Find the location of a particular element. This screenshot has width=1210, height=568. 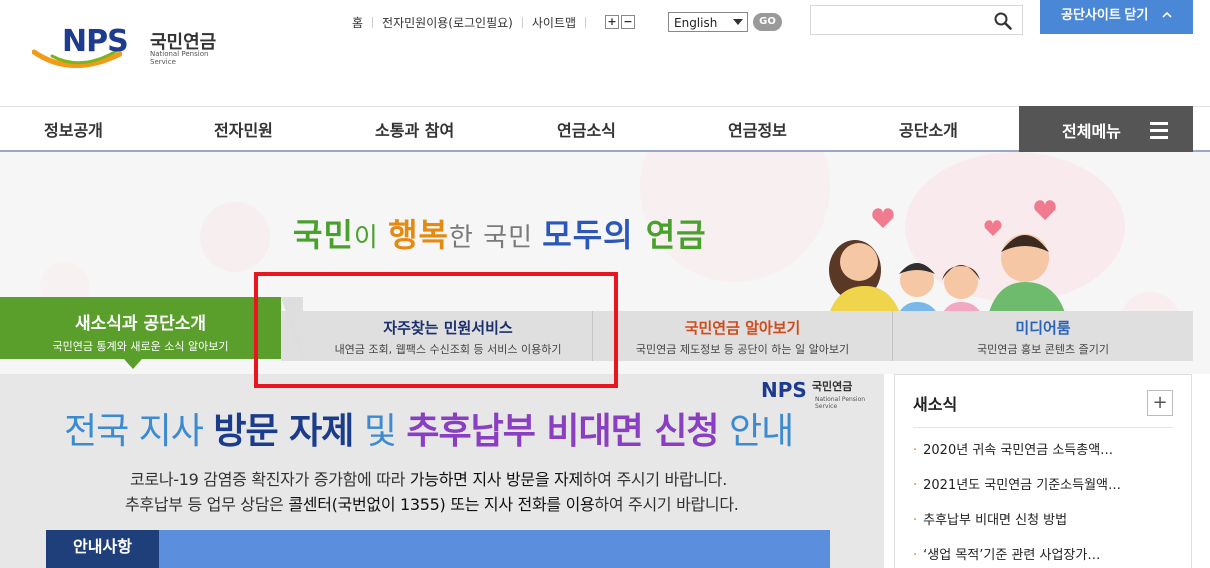

tab-news-about: 새소식과 공단소개 국민연금 통계와 새로운 소식 알아보기 is located at coordinates (140, 328).